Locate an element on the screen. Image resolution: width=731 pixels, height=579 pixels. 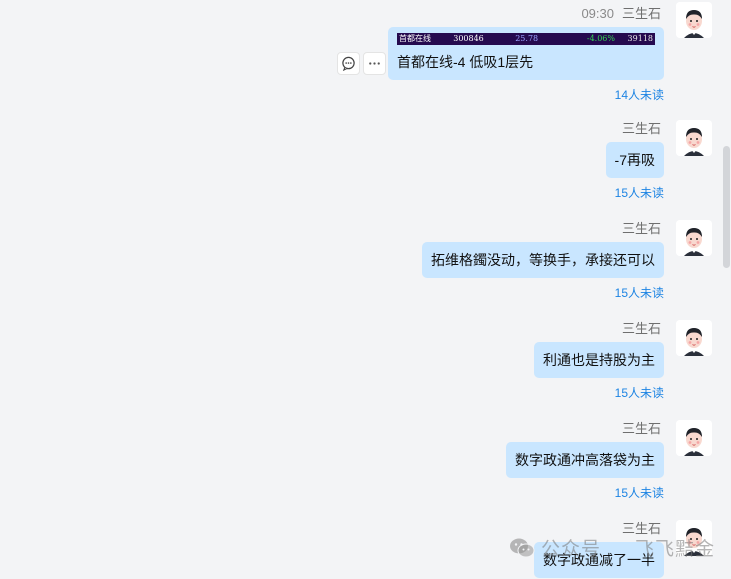
message-text: 首都在线-4 低吸1层先 is located at coordinates (465, 62).